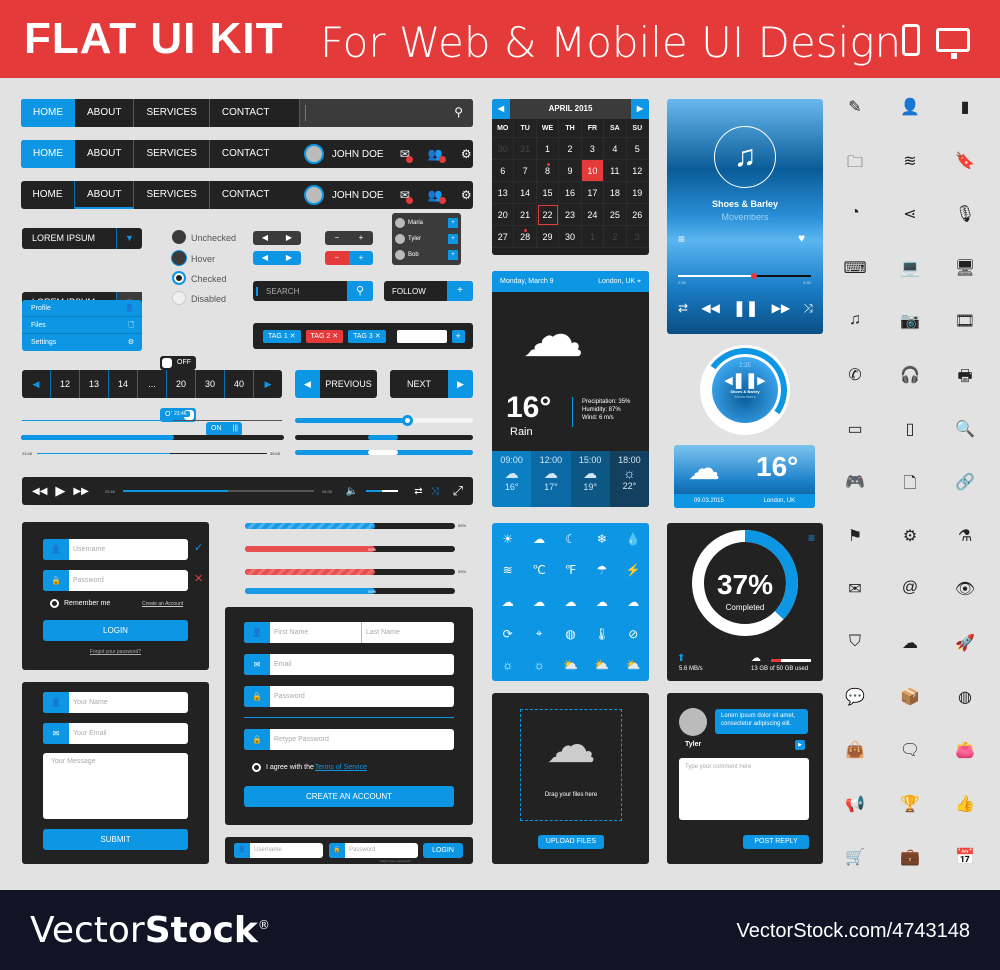  Describe the element at coordinates (309, 767) in the screenshot. I see `terms-checkbox: I agree with the Terms of Service` at that location.